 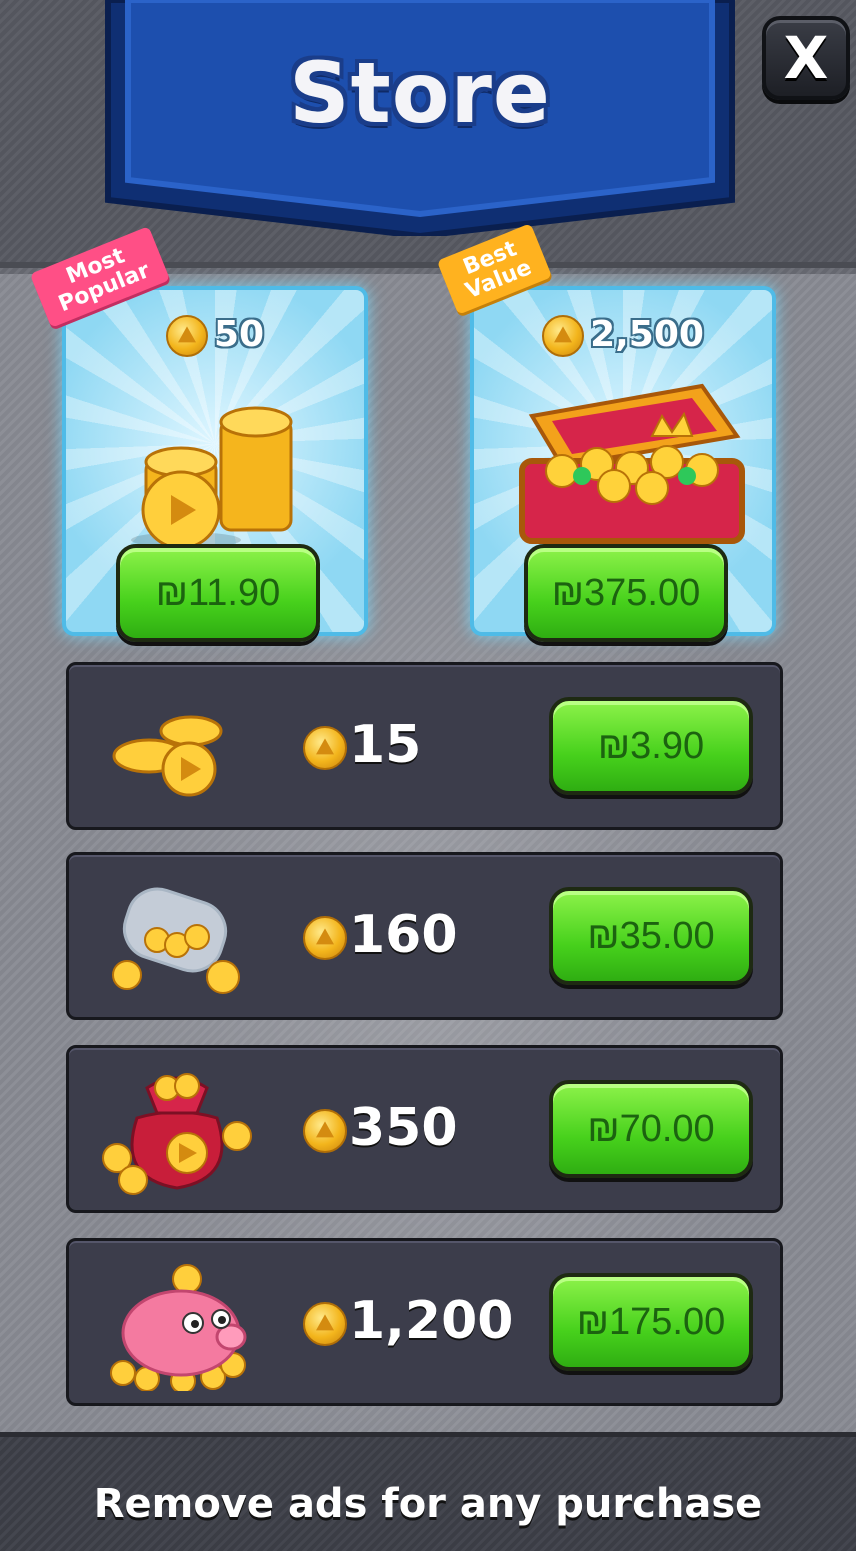 I want to click on buy-button: ₪3.90, so click(x=651, y=746).